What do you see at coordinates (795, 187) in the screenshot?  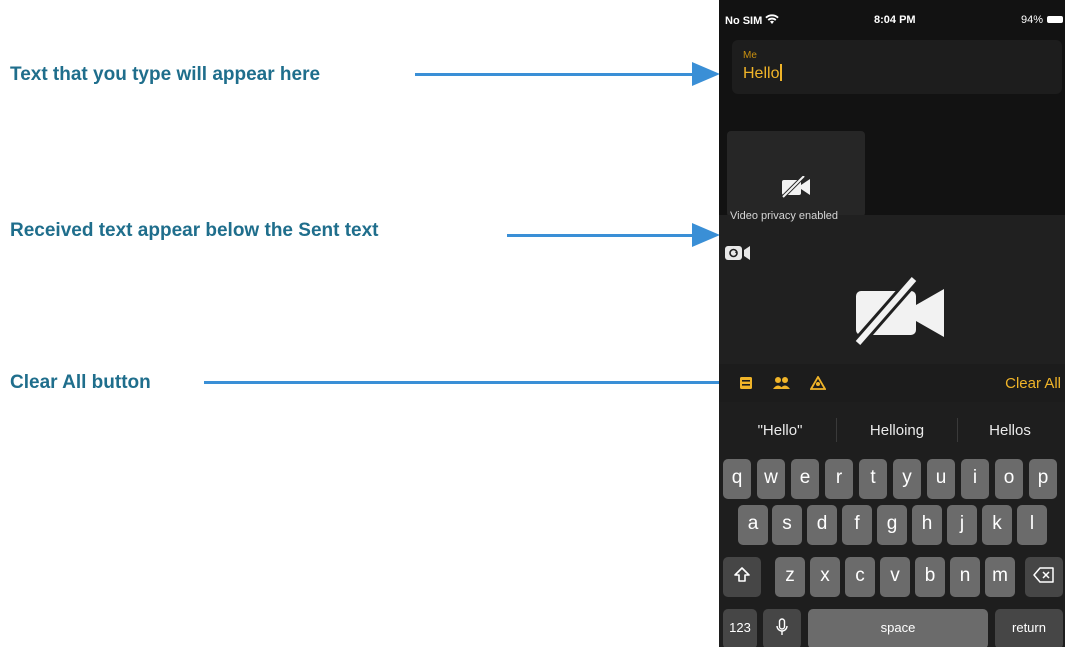 I see `video-off-icon` at bounding box center [795, 187].